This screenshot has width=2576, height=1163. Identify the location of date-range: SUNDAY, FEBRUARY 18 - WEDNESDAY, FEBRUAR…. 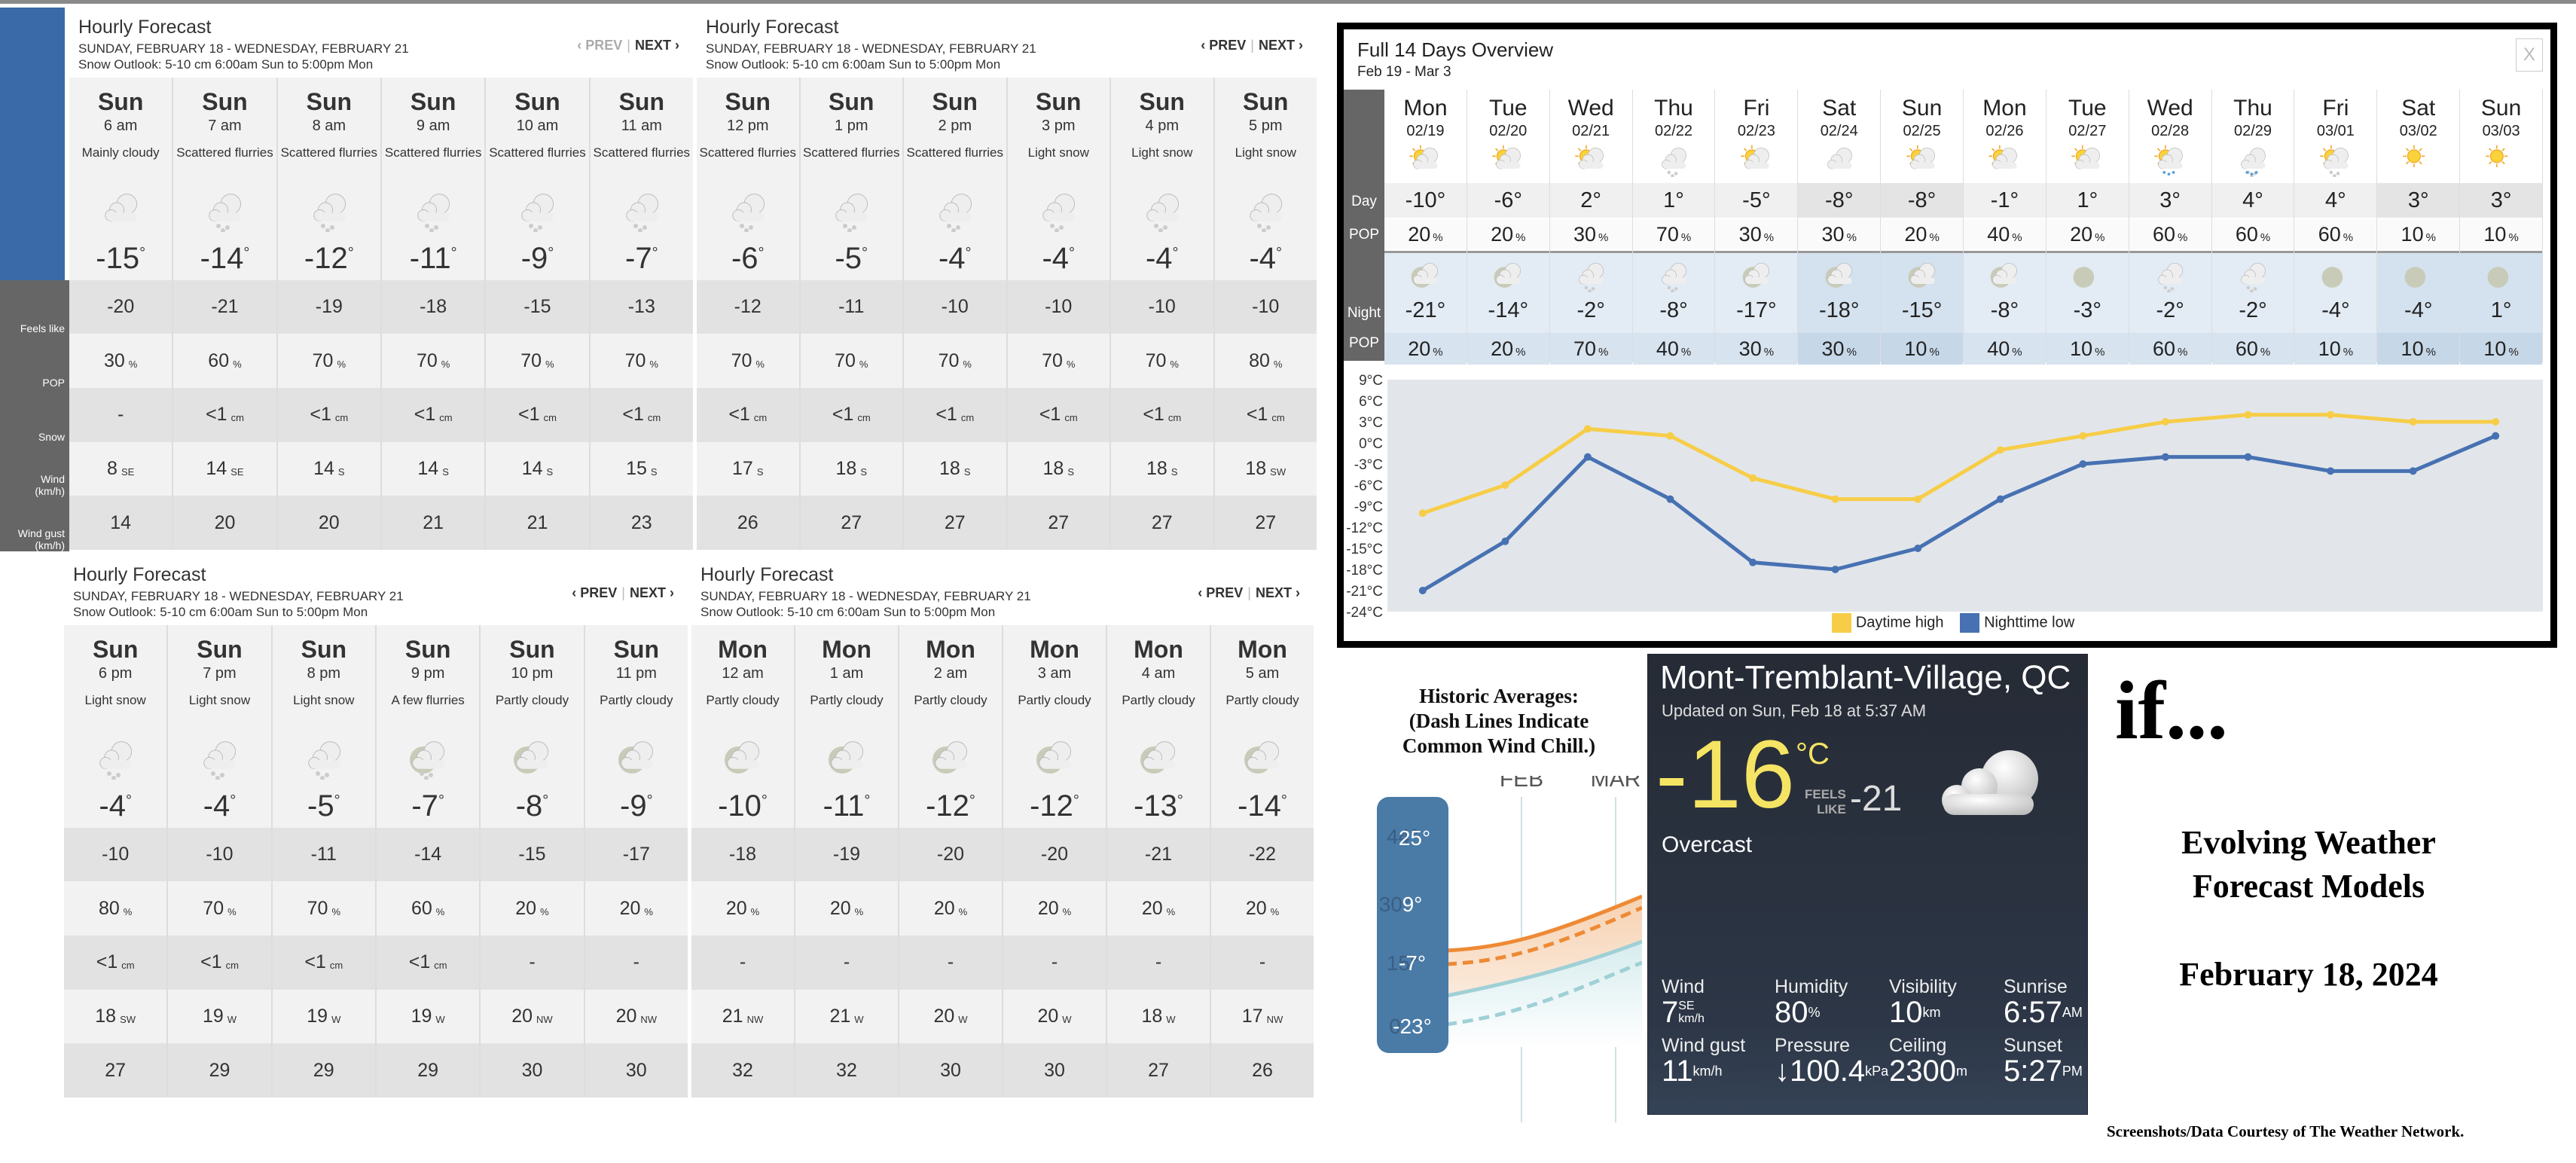
(866, 596).